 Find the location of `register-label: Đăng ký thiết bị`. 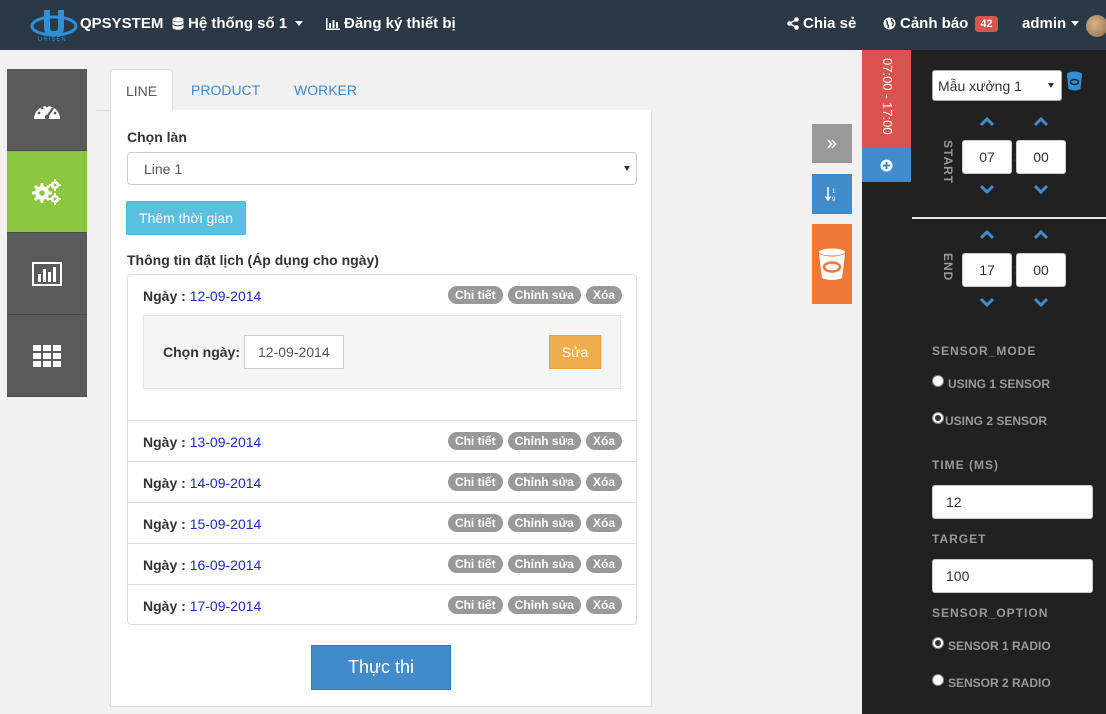

register-label: Đăng ký thiết bị is located at coordinates (400, 23).